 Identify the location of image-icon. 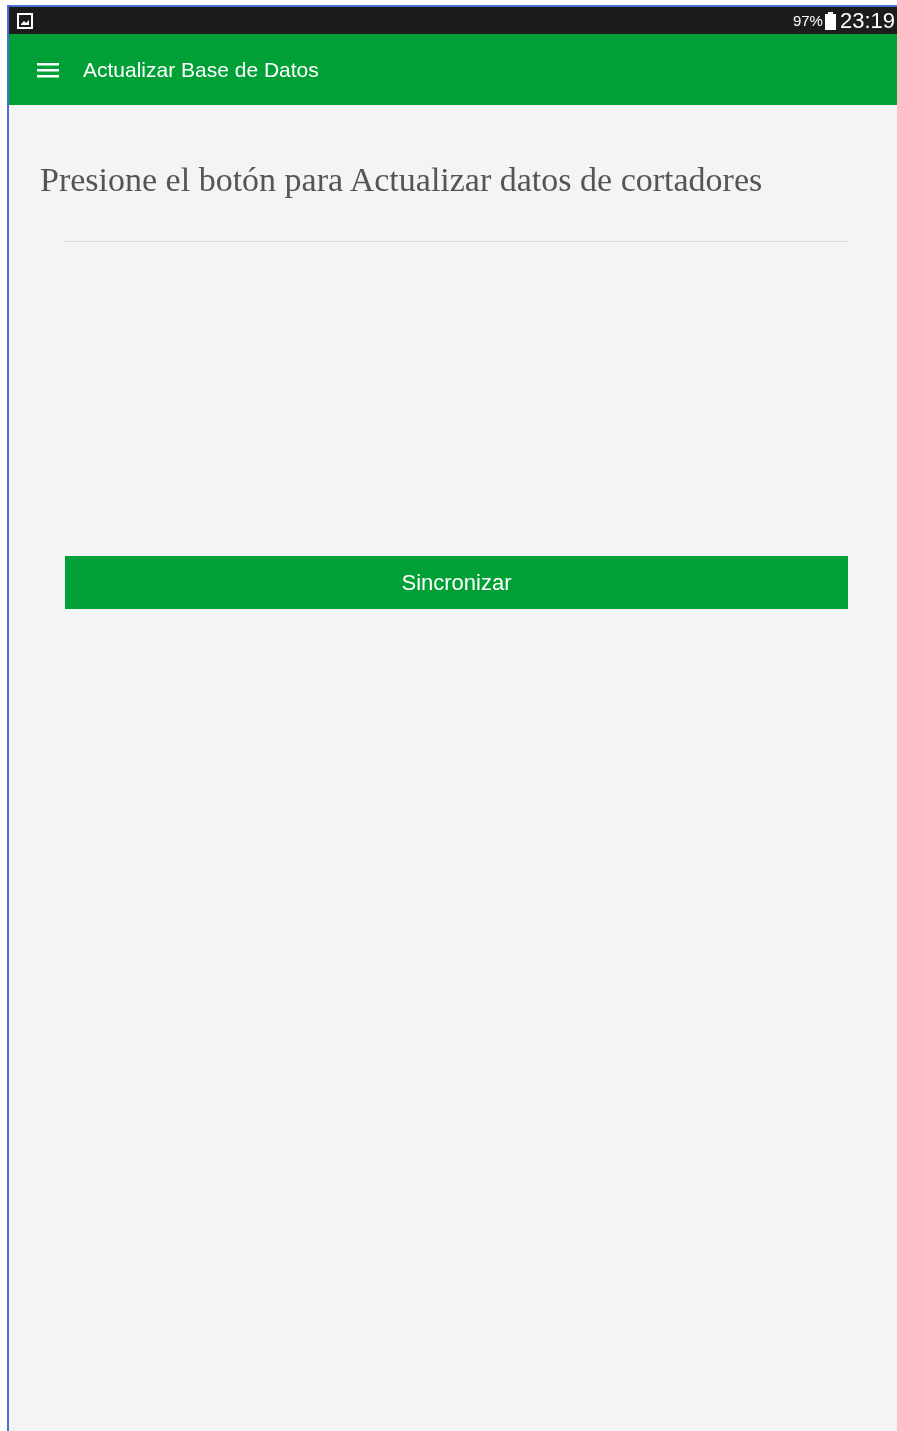
(25, 20).